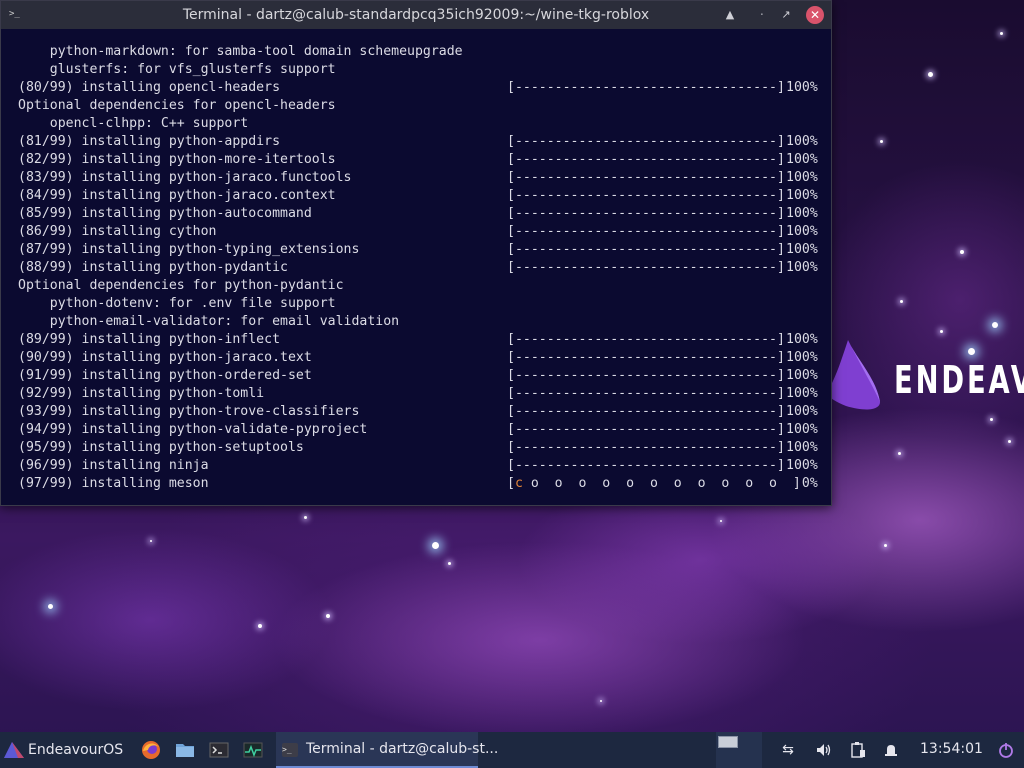 The width and height of the screenshot is (1024, 768). What do you see at coordinates (762, 15) in the screenshot?
I see `minimize-icon: ⋅` at bounding box center [762, 15].